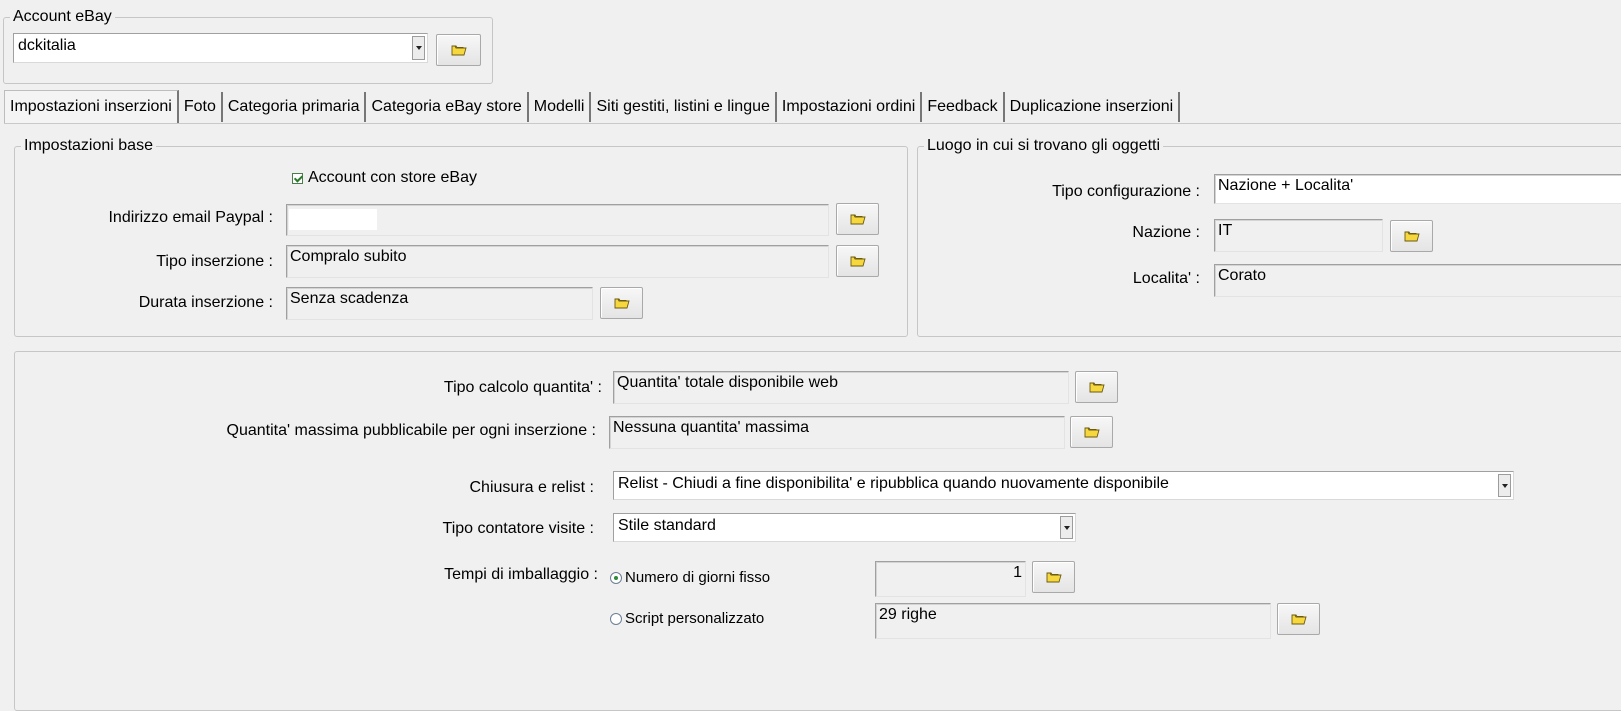 The height and width of the screenshot is (711, 1621). What do you see at coordinates (1044, 145) in the screenshot?
I see `luogo-legend: Luogo in cui si trovano gli oggetti` at bounding box center [1044, 145].